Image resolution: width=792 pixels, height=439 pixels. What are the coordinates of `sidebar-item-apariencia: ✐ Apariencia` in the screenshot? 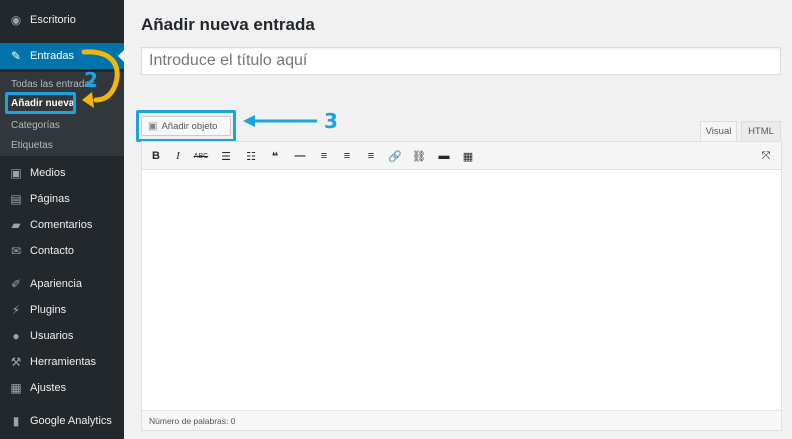 It's located at (62, 284).